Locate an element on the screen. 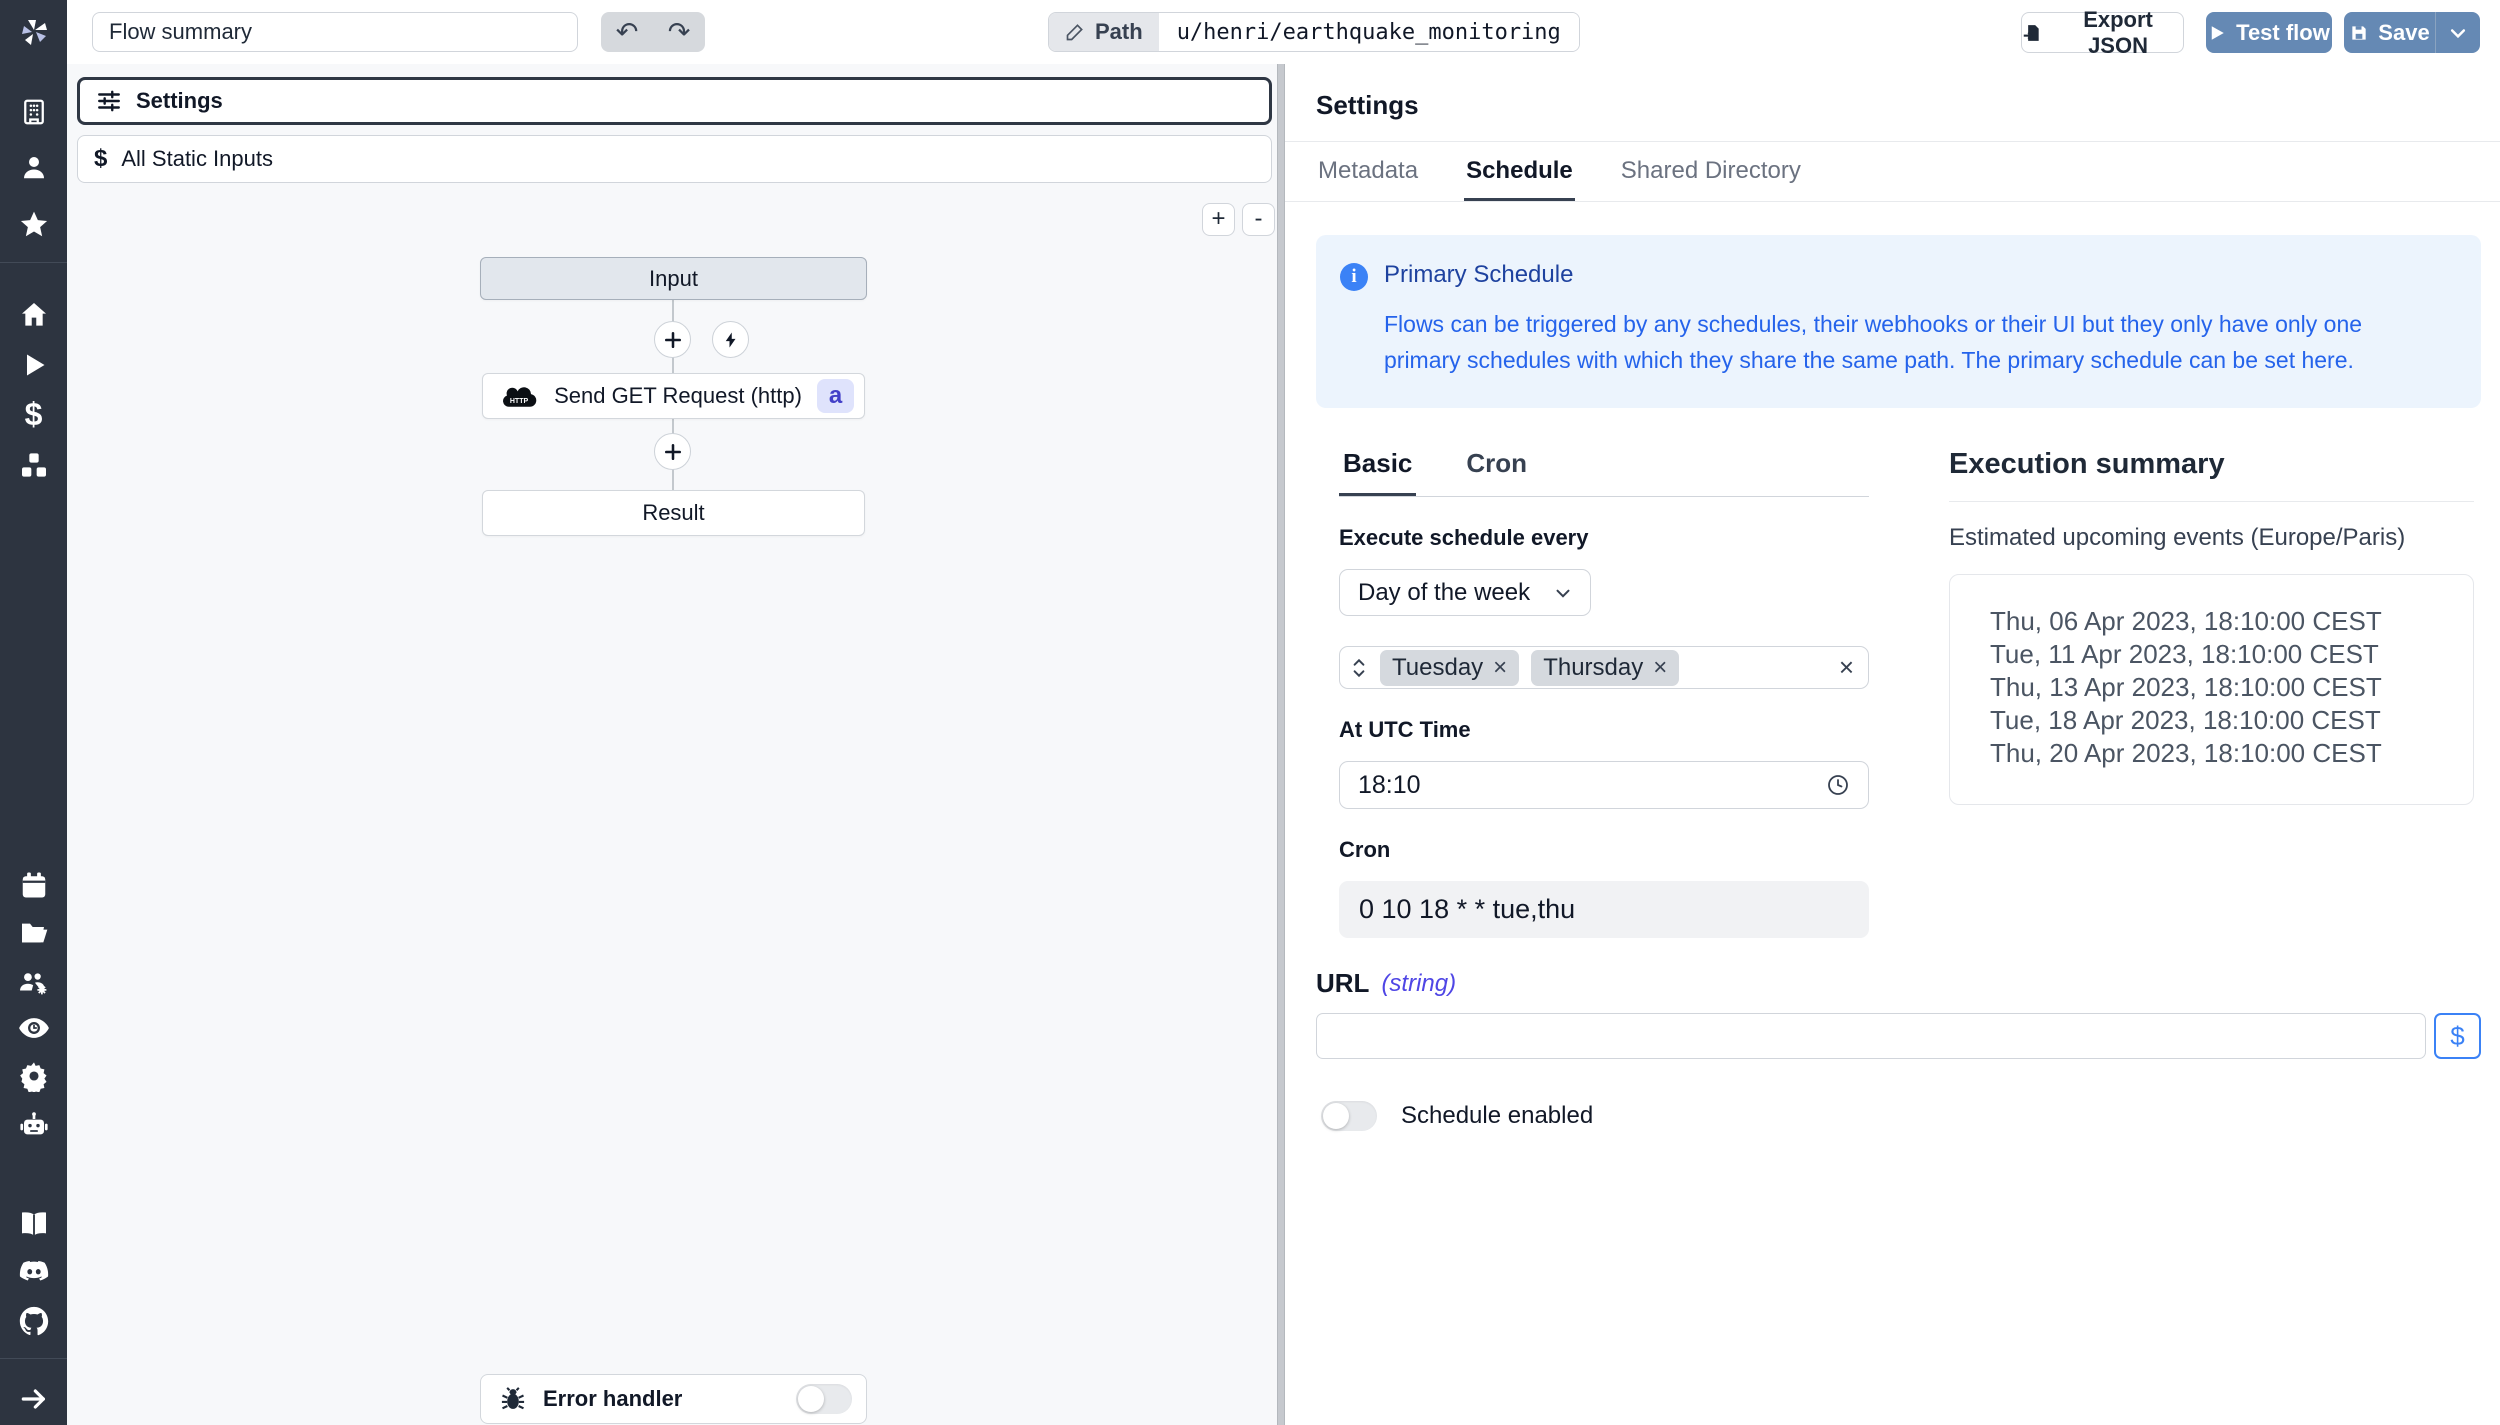 The image size is (2500, 1425). arrow-right-icon is located at coordinates (34, 1399).